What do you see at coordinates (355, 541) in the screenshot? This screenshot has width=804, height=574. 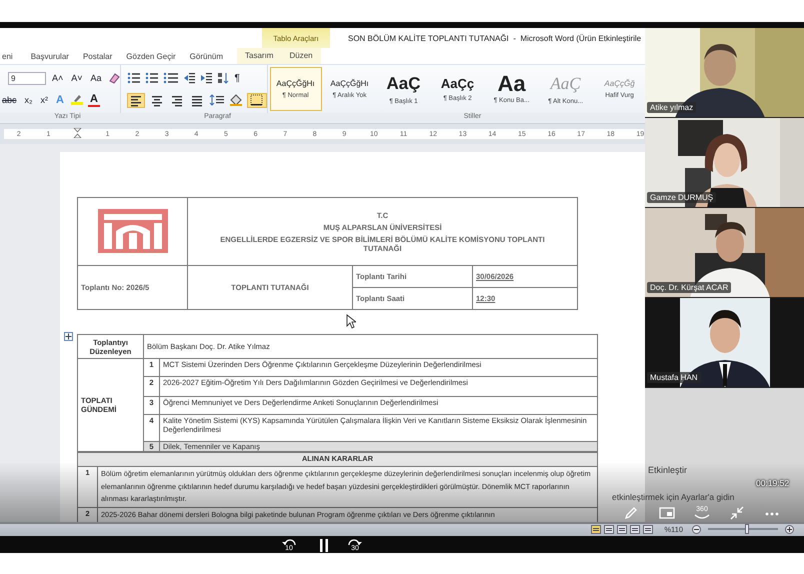 I see `rotate-forward-icon` at bounding box center [355, 541].